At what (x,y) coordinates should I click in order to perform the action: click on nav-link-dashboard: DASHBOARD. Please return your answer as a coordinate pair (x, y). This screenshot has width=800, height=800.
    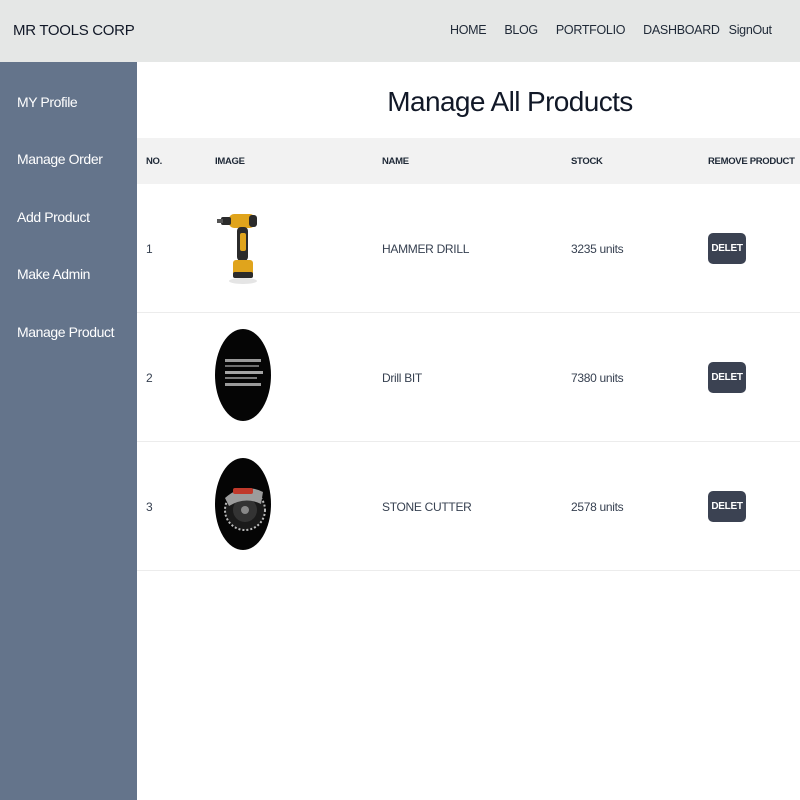
    Looking at the image, I should click on (681, 30).